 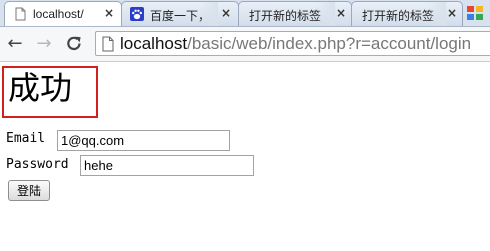 I want to click on url-host: localhost, so click(x=154, y=43).